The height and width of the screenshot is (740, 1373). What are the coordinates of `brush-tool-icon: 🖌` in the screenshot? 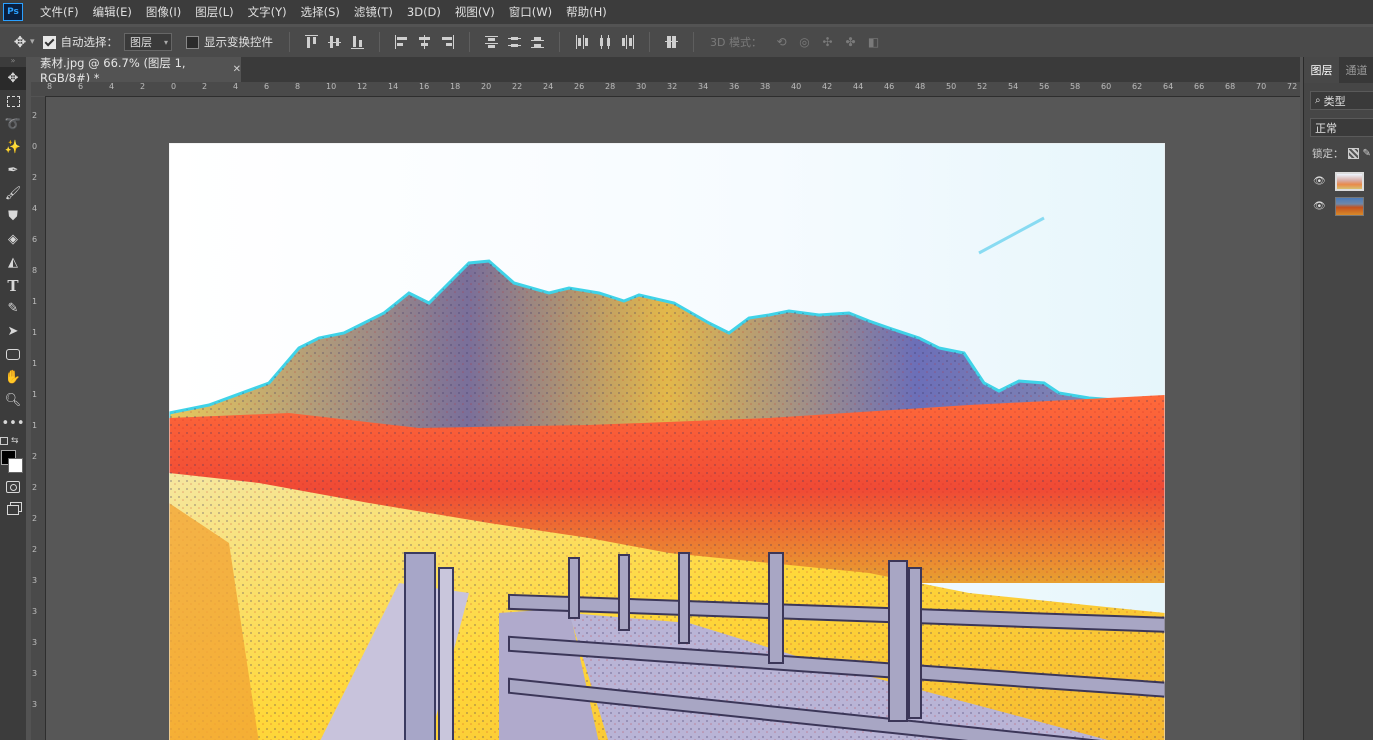 It's located at (13, 193).